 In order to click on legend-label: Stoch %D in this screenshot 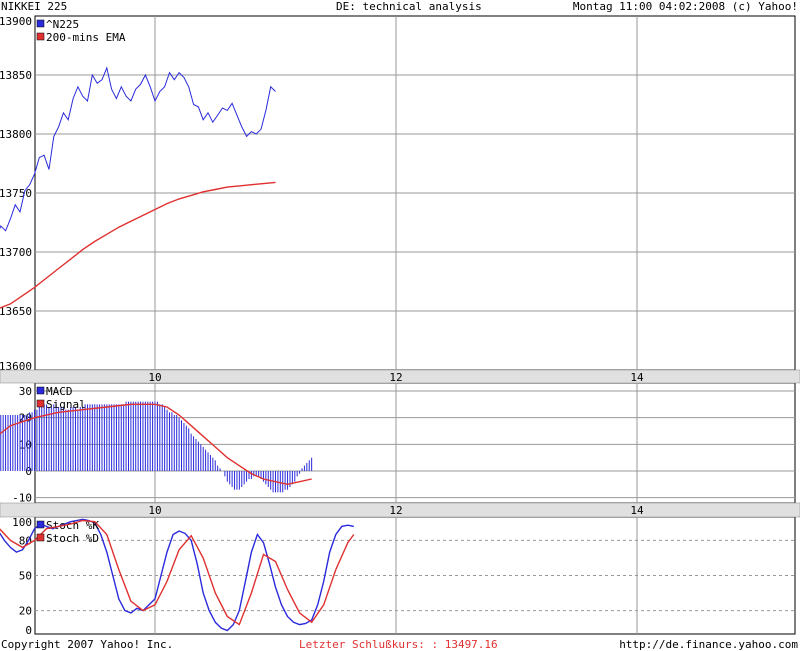, I will do `click(72, 538)`.